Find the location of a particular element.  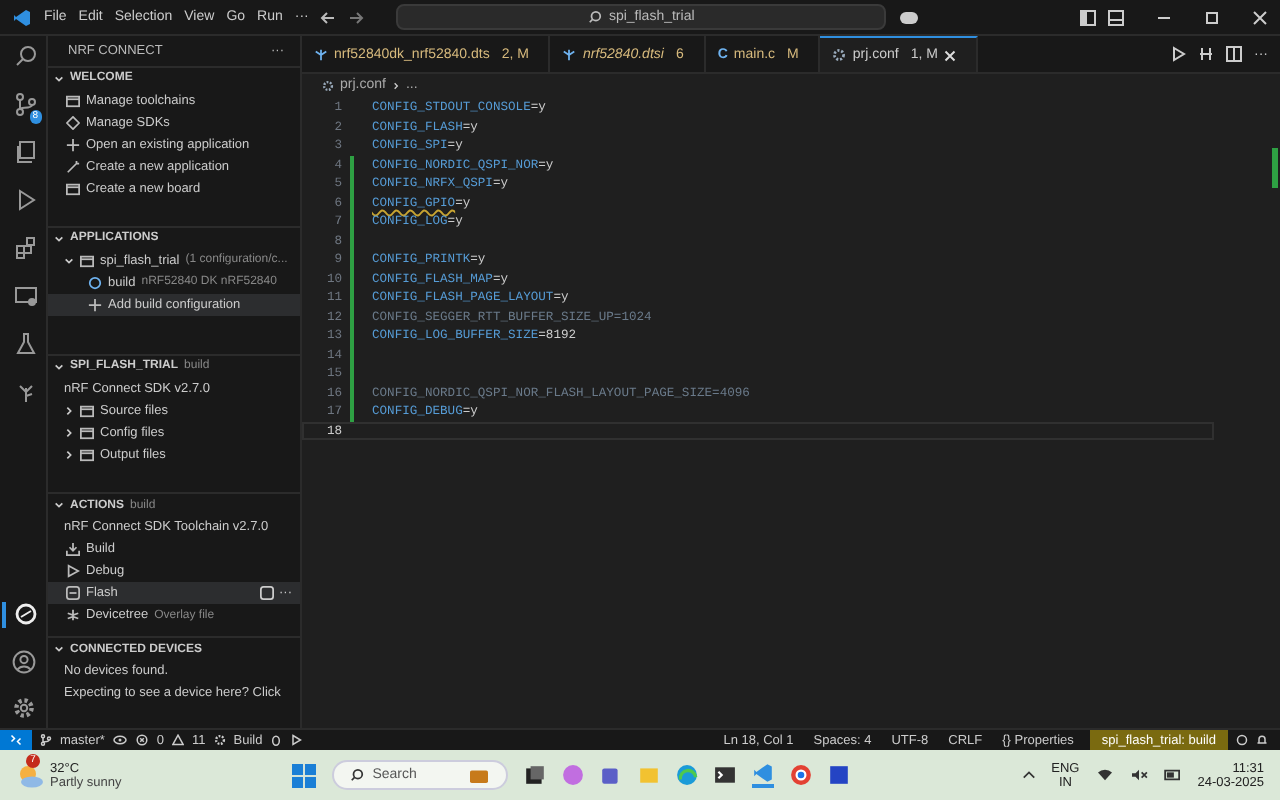

wand-icon is located at coordinates (73, 166).